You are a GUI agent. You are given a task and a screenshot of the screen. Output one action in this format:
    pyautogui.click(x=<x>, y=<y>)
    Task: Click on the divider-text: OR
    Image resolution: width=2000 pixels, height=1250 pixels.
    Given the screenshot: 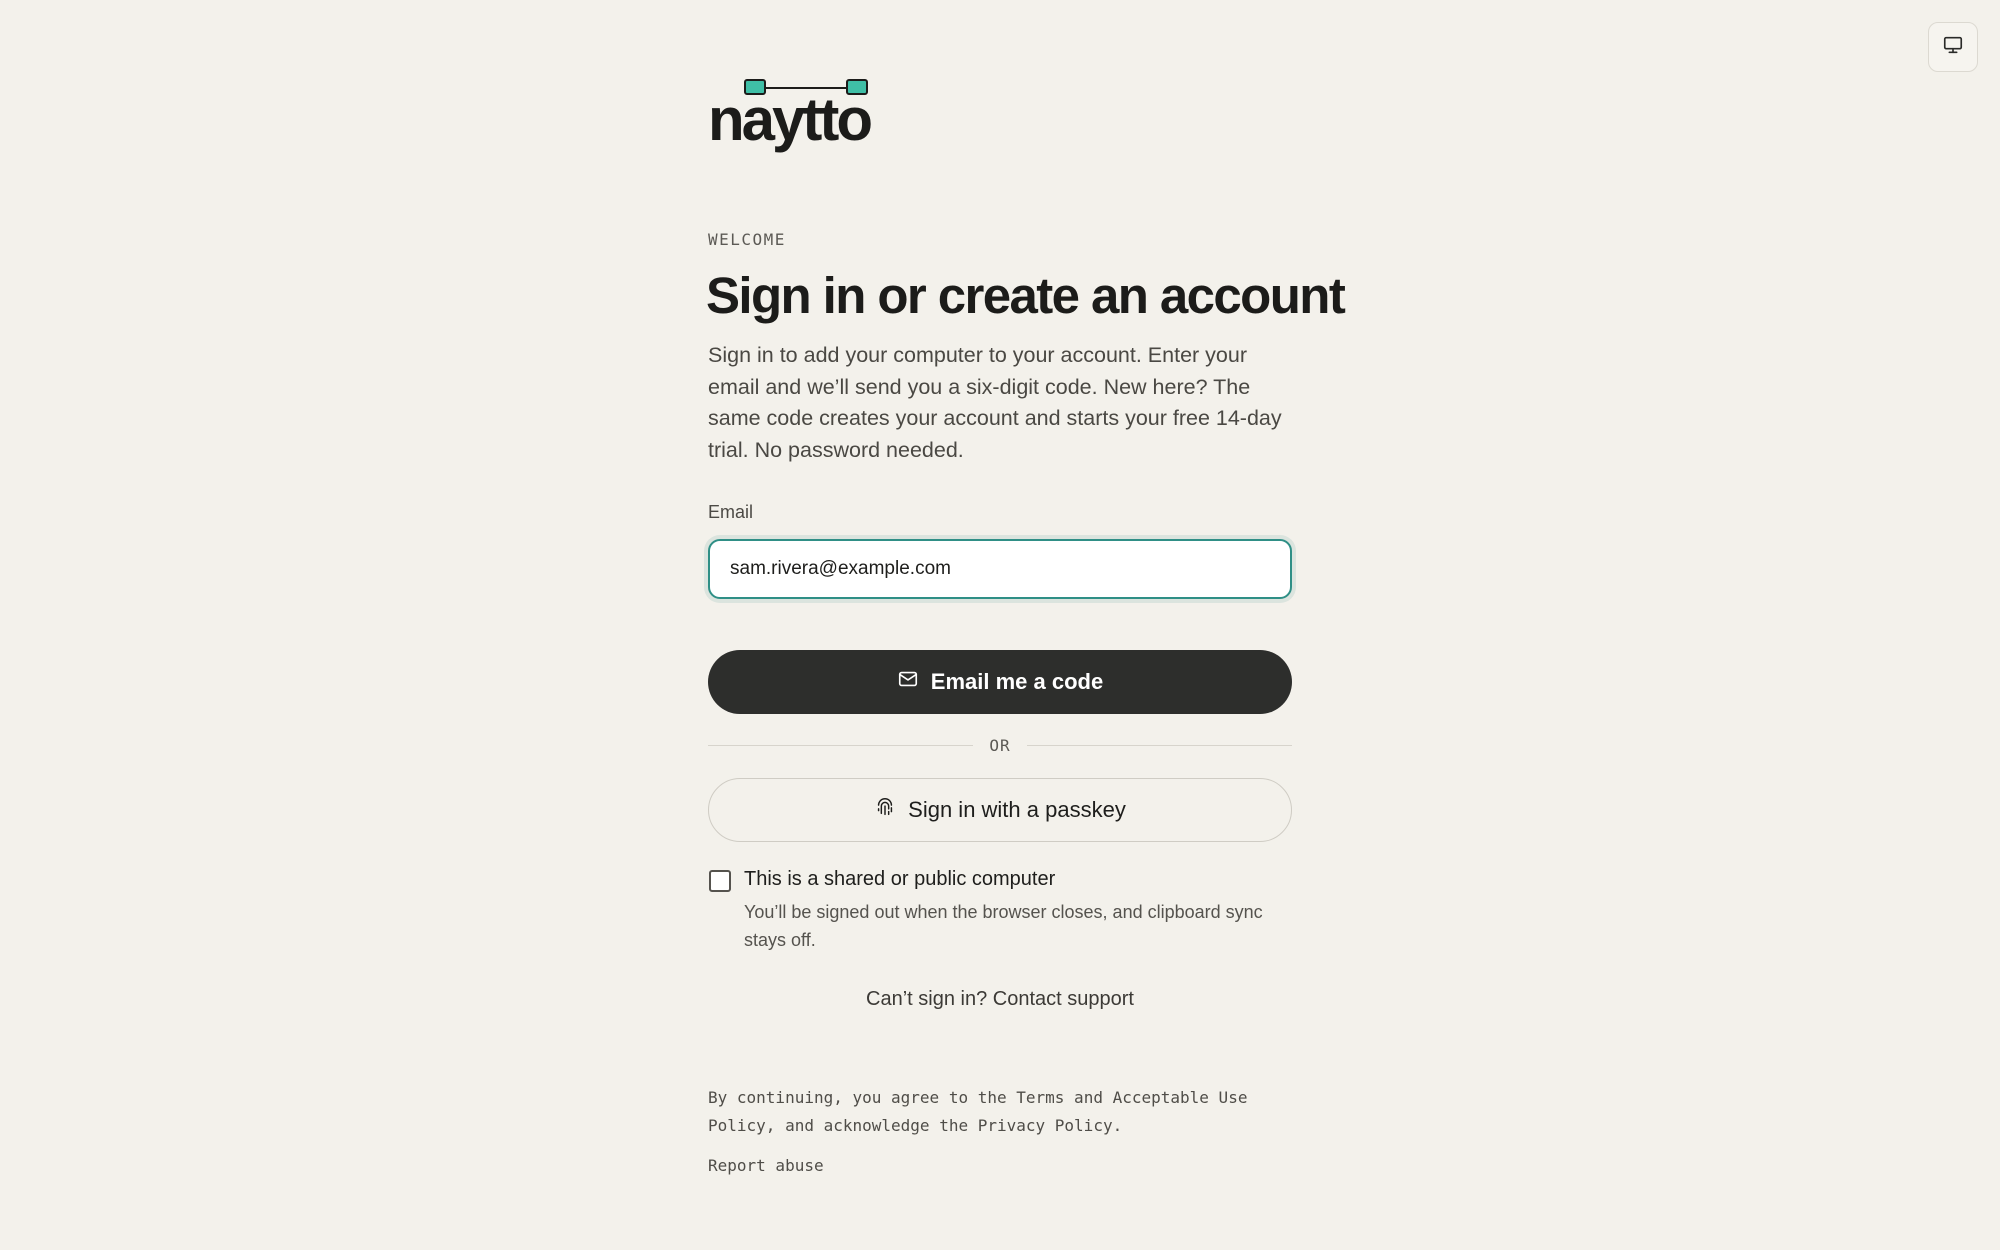 What is the action you would take?
    pyautogui.click(x=1000, y=745)
    